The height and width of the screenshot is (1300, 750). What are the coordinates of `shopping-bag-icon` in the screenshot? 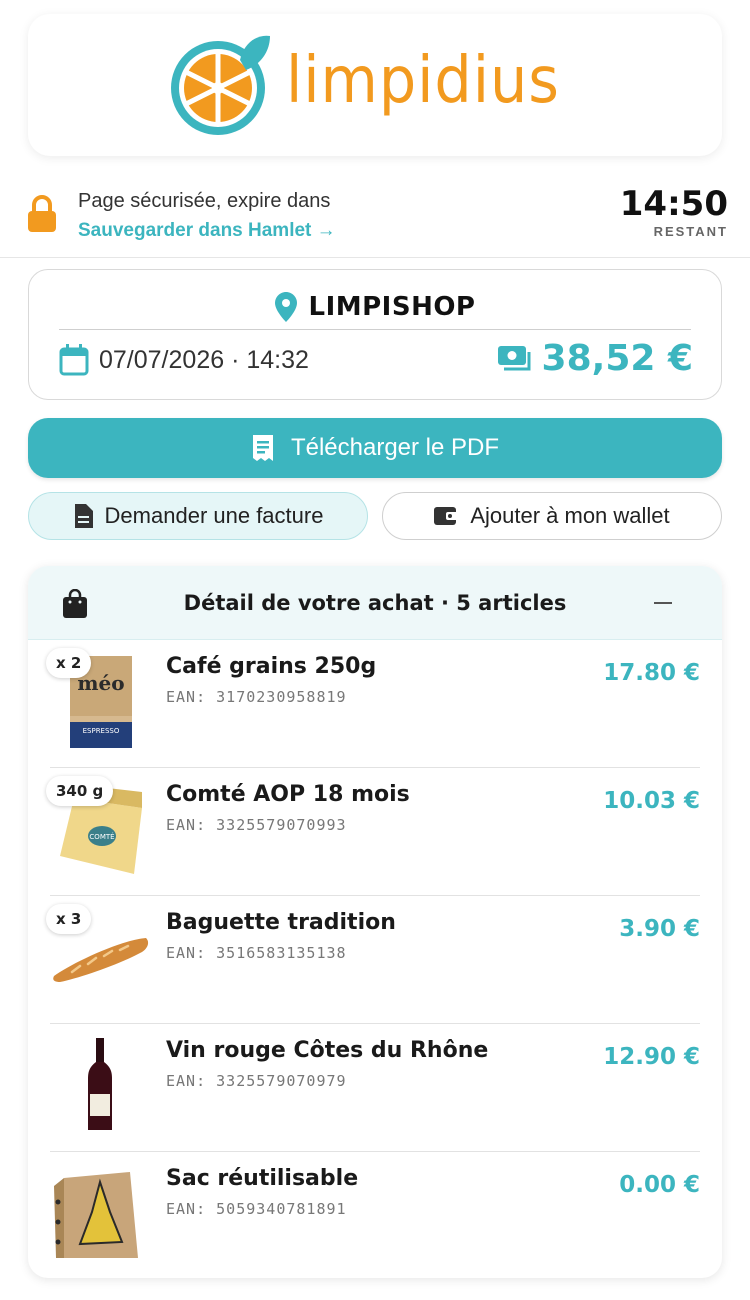 It's located at (75, 603).